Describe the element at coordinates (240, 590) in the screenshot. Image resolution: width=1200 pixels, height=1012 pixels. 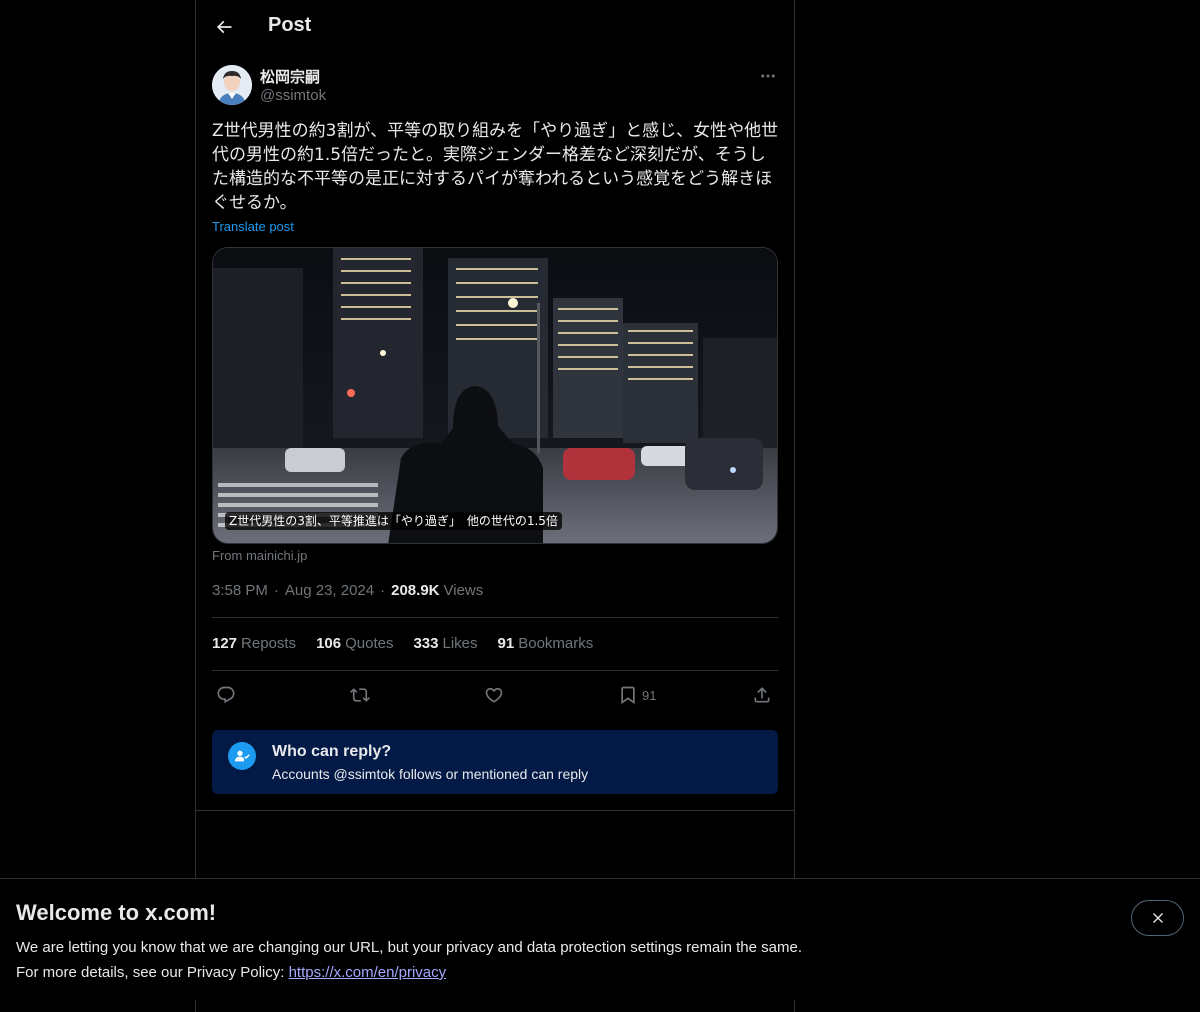
I see `post-time: 3:58 PM` at that location.